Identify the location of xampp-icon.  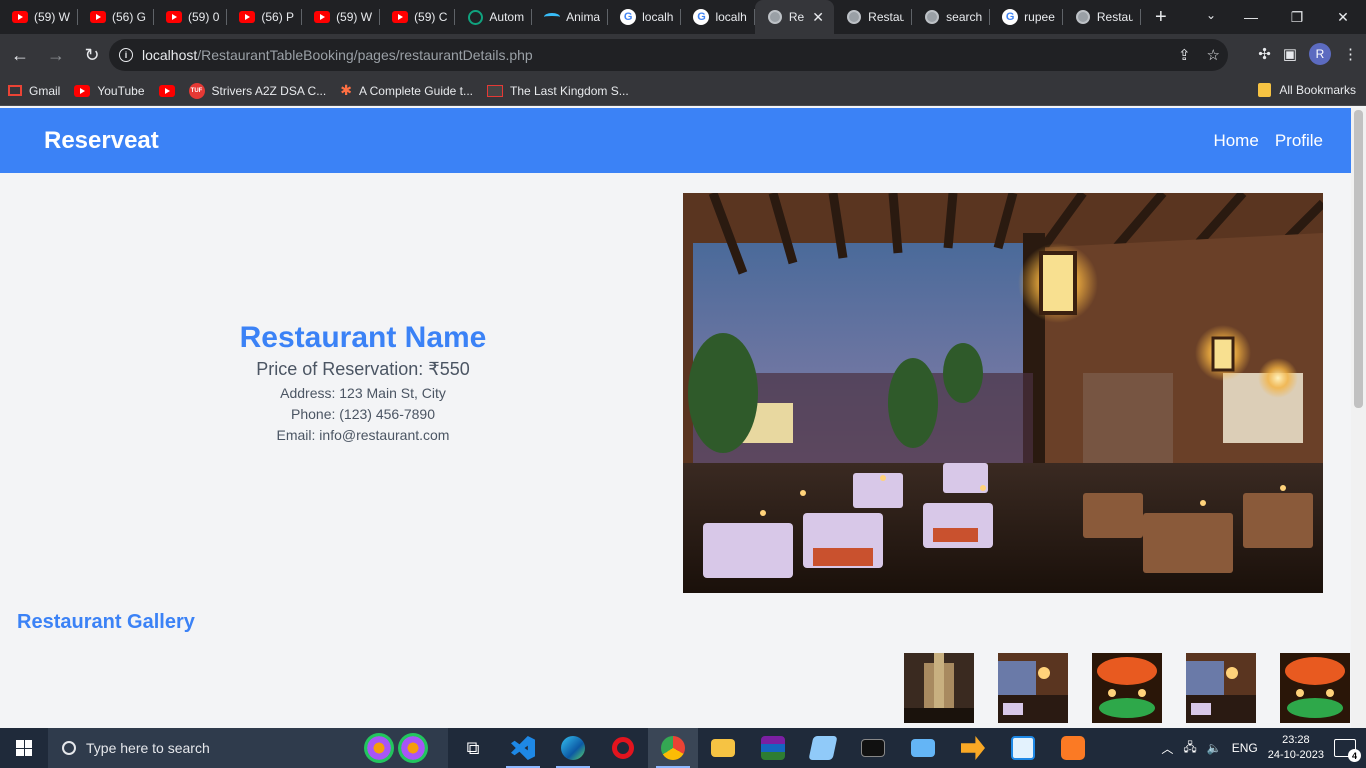
(1073, 748).